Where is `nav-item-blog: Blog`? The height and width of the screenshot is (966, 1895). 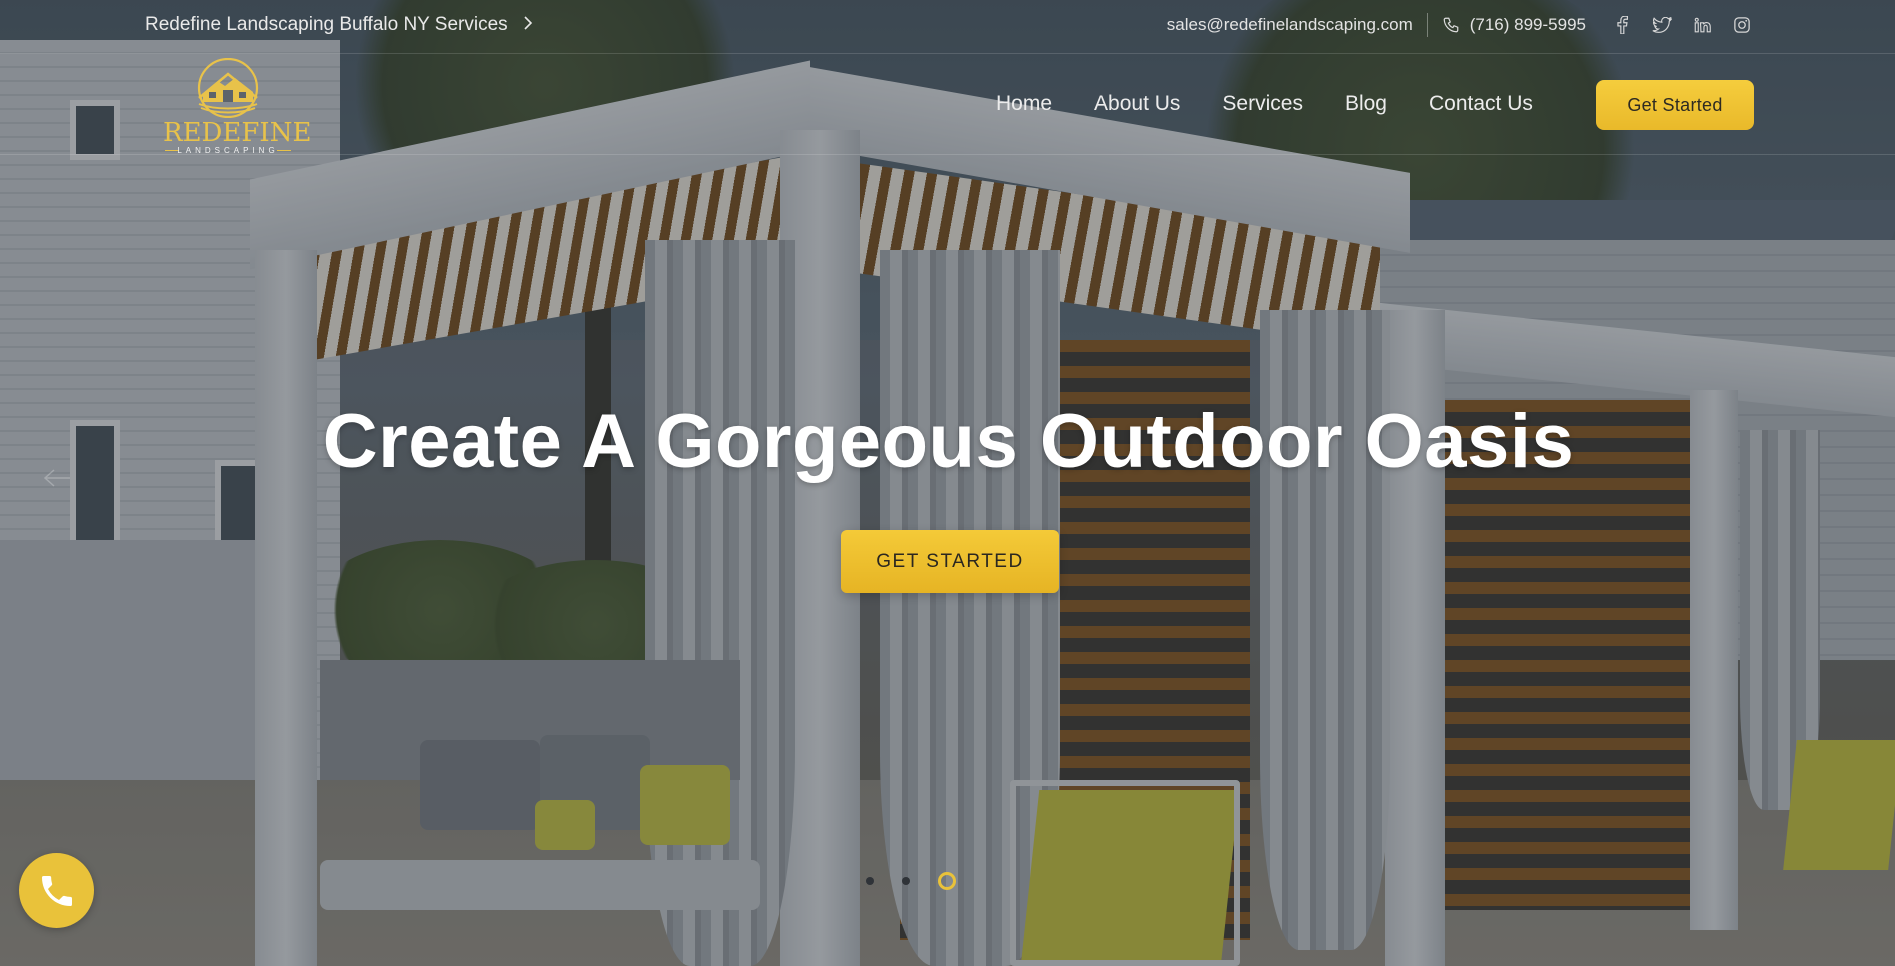 nav-item-blog: Blog is located at coordinates (1366, 104).